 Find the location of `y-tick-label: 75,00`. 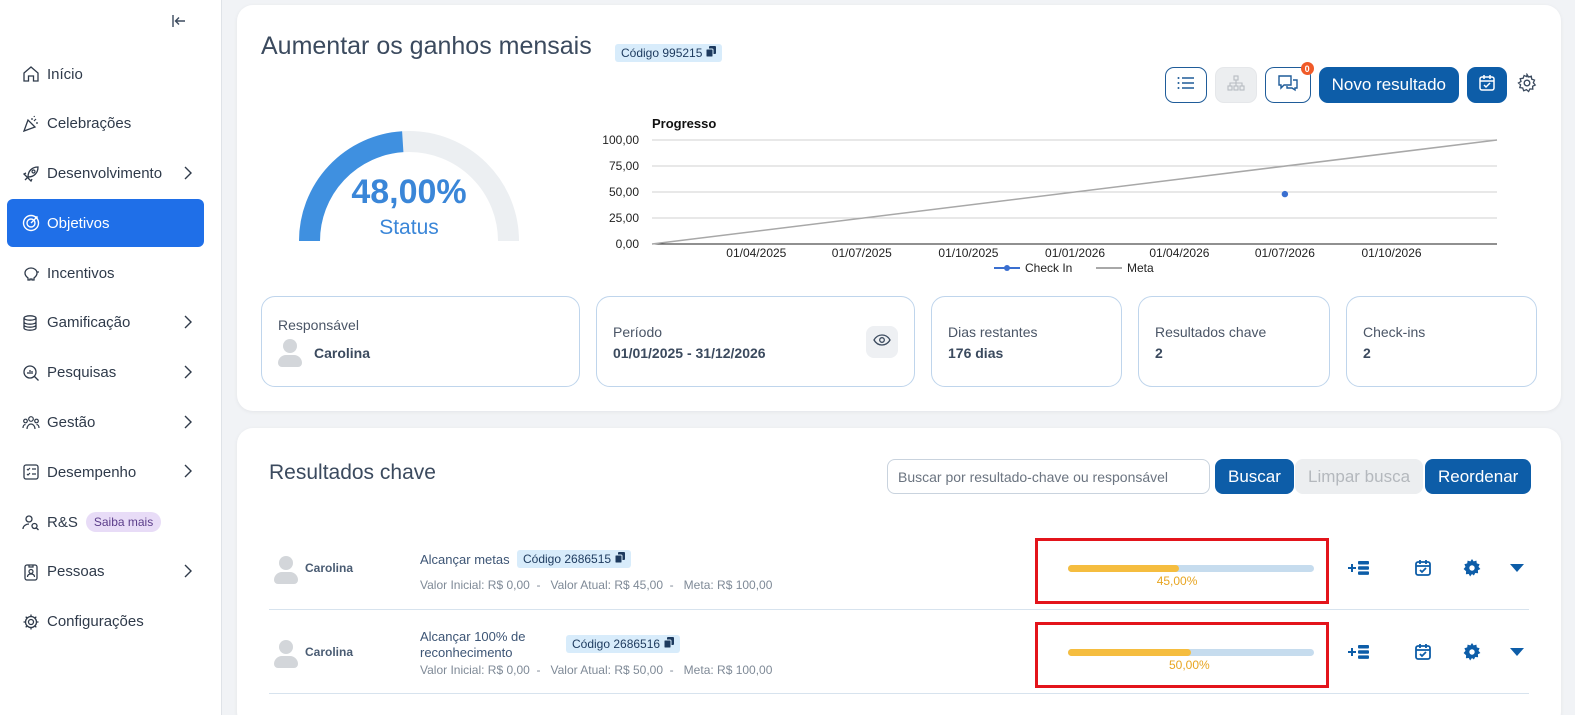

y-tick-label: 75,00 is located at coordinates (624, 166).